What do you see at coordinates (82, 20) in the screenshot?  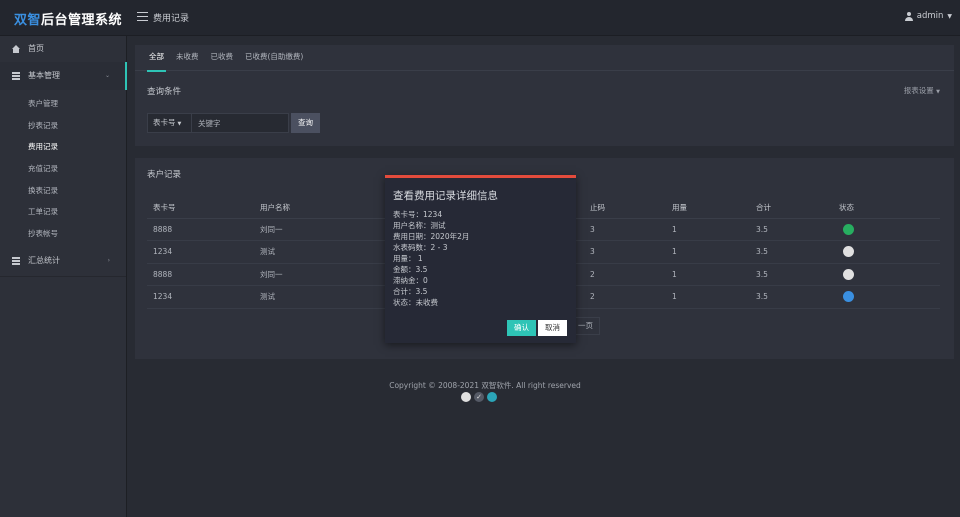 I see `logo-title: 后台管理系统` at bounding box center [82, 20].